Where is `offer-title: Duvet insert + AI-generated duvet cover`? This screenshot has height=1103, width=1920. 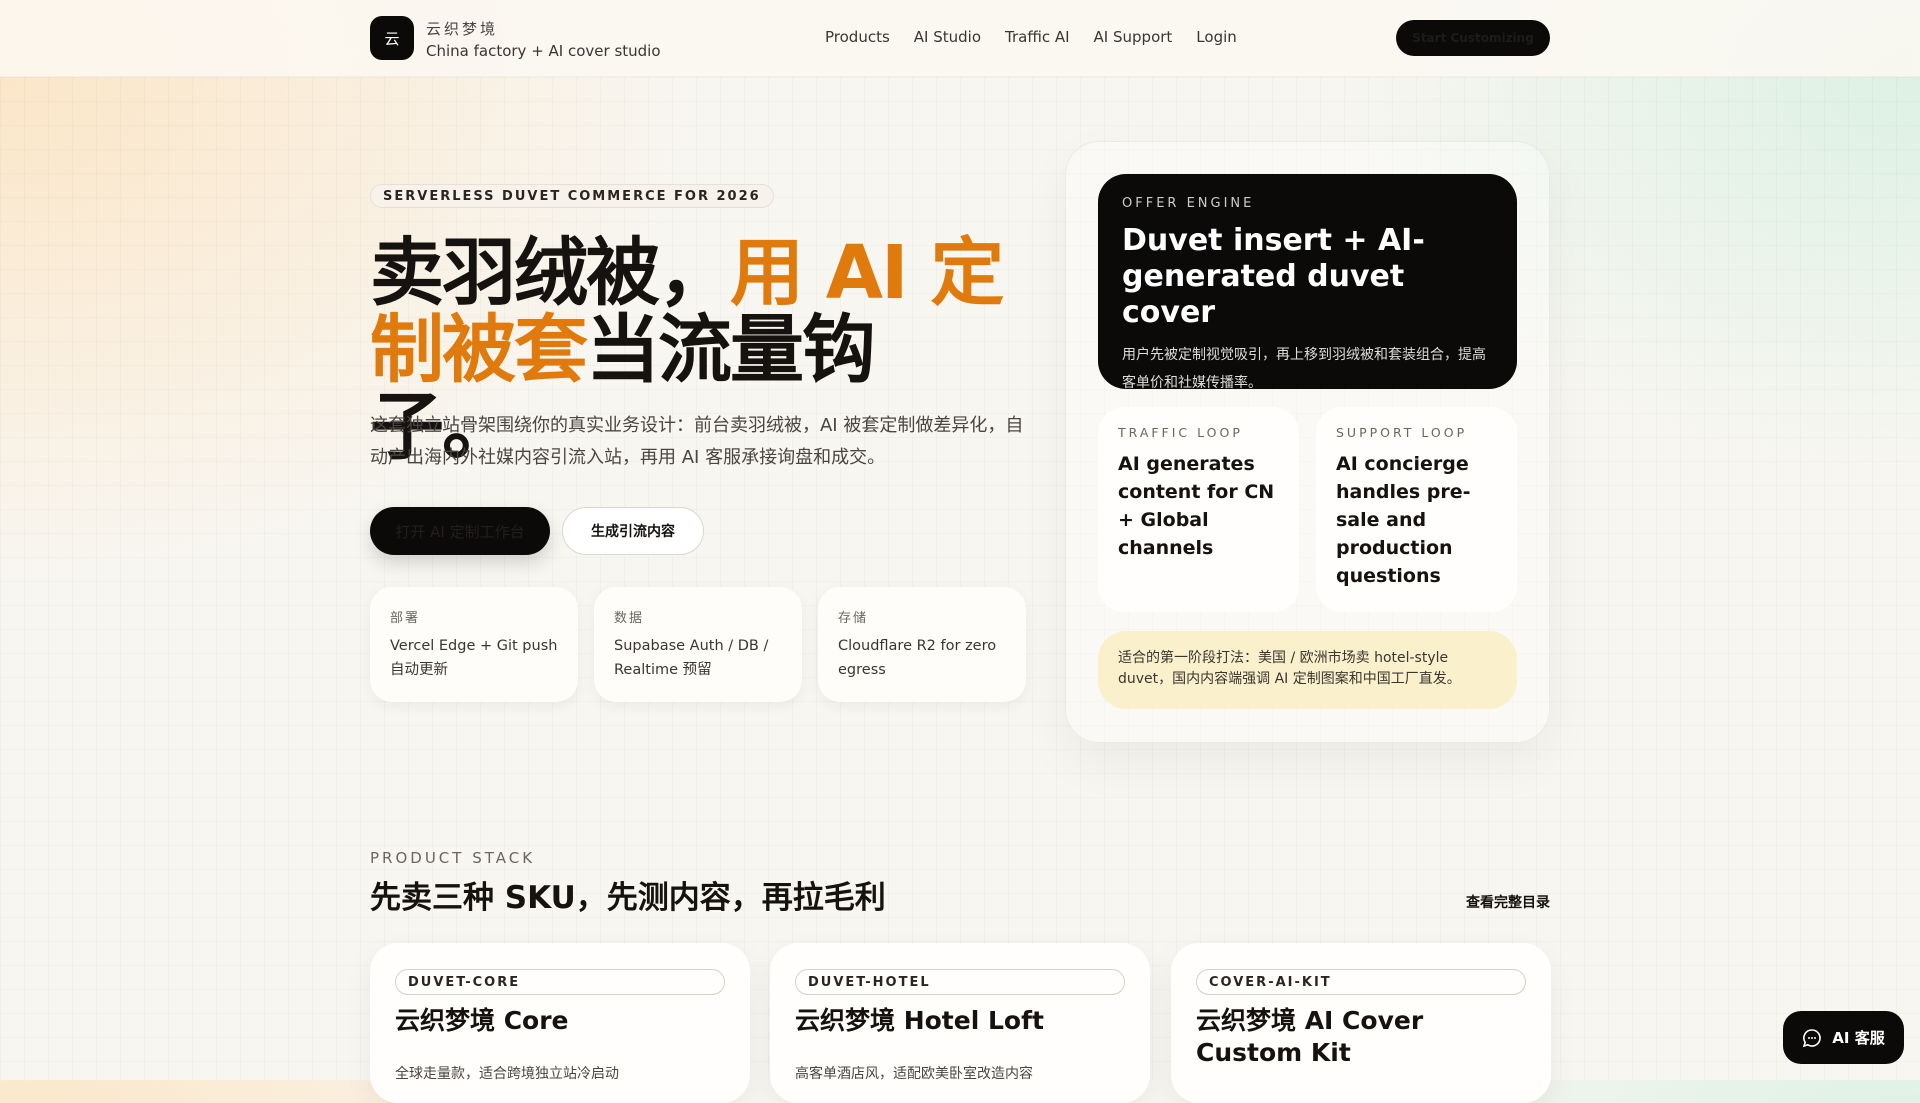 offer-title: Duvet insert + AI-generated duvet cover is located at coordinates (1273, 276).